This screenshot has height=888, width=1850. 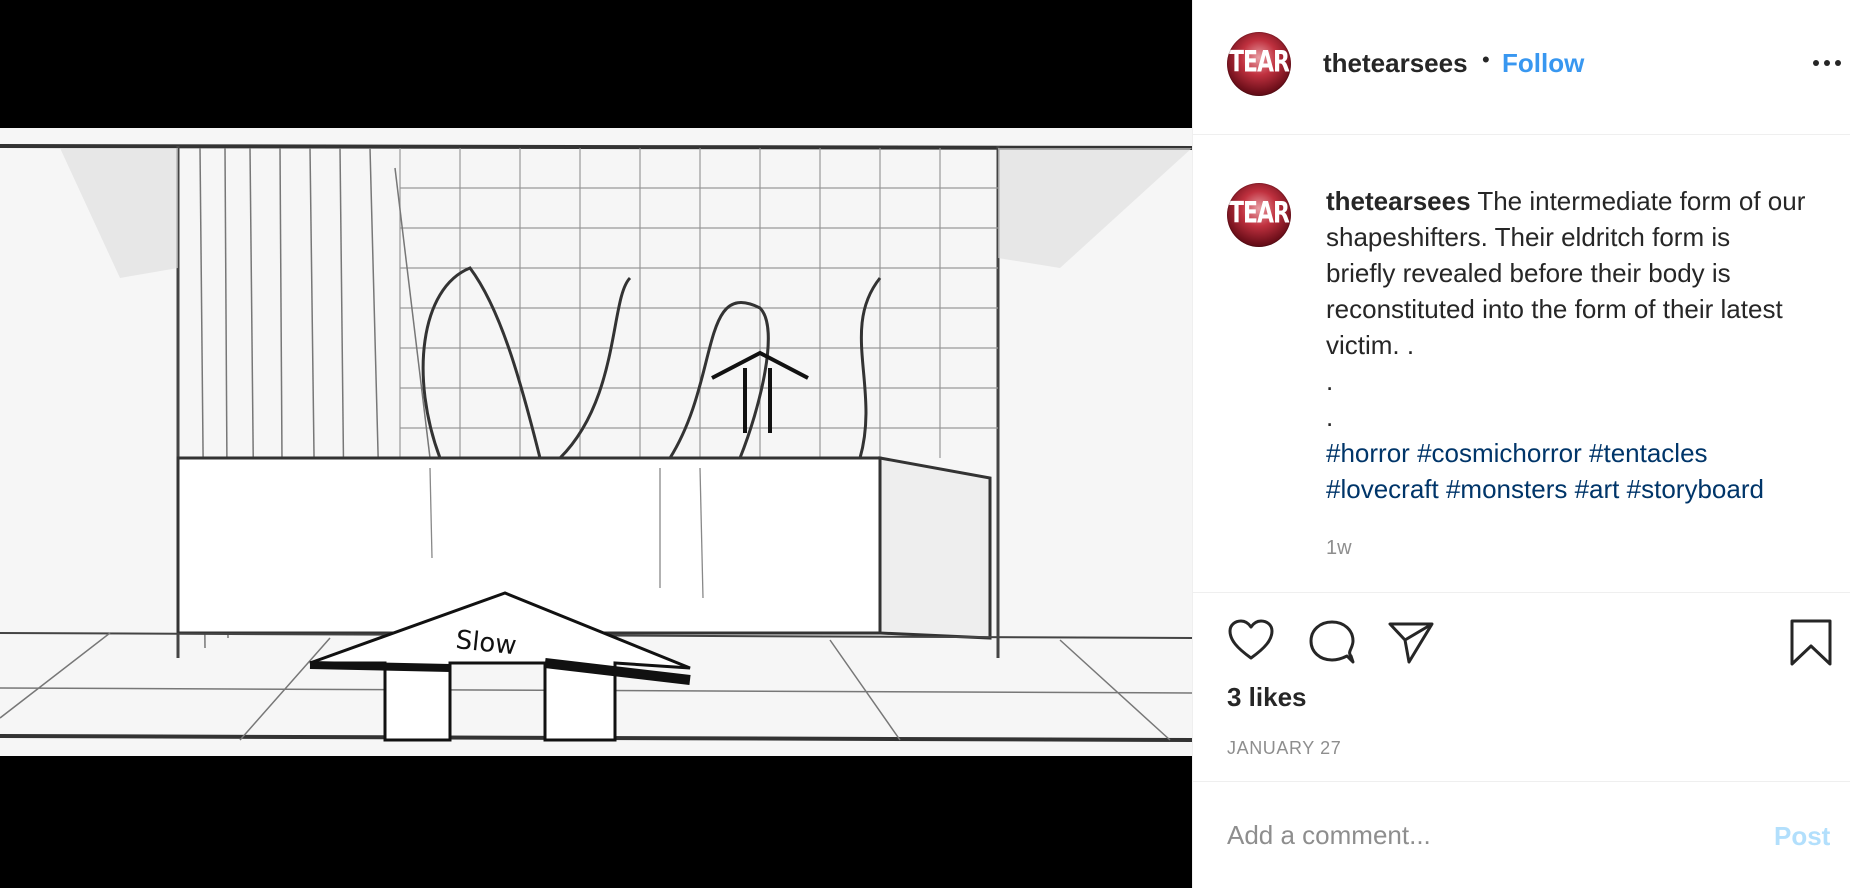 I want to click on sketch-arrow-label: Slow, so click(x=486, y=643).